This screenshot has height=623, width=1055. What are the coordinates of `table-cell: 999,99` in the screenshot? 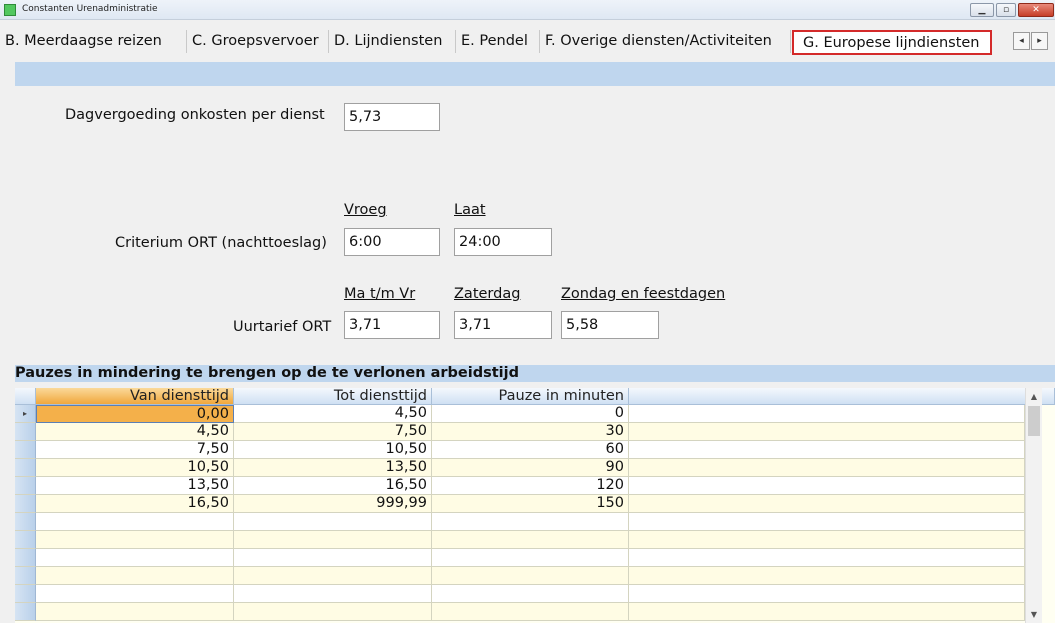 It's located at (333, 504).